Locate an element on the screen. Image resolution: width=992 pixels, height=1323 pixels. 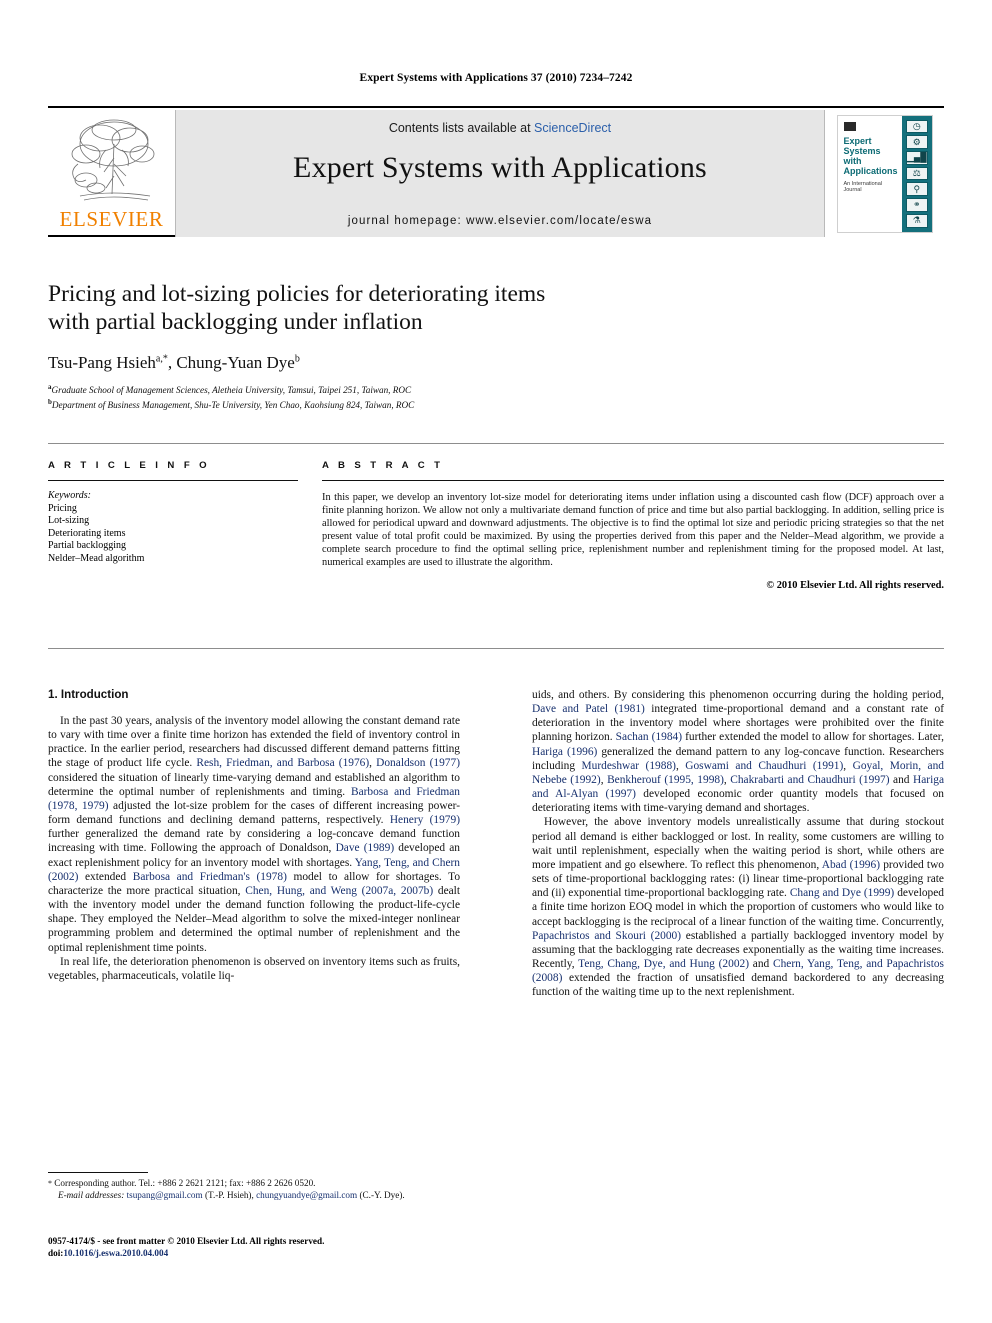
citation-link: Dave (1989) is located at coordinates (365, 848).